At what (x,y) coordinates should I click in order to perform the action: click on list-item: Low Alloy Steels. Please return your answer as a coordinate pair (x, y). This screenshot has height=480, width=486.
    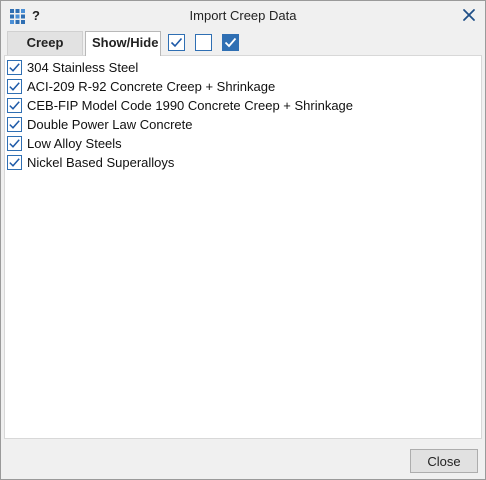
    Looking at the image, I should click on (180, 143).